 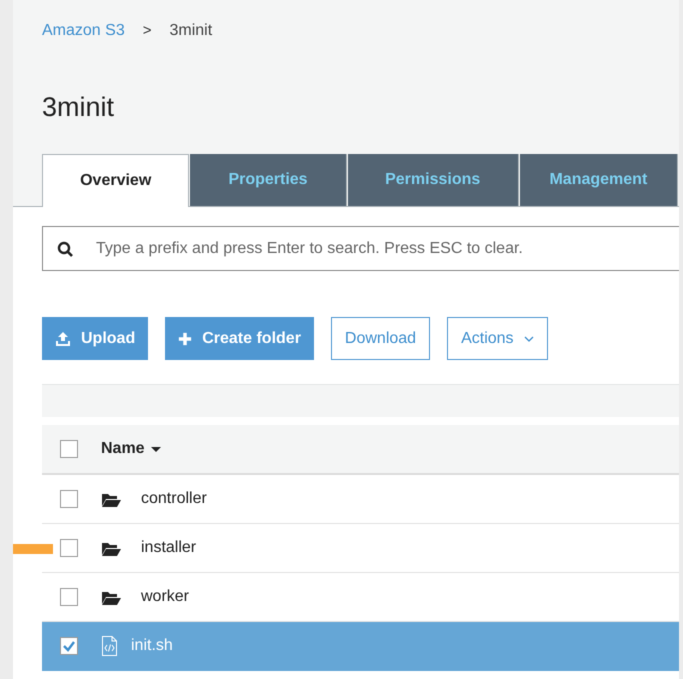 I want to click on file-row: init.sh, so click(x=360, y=646).